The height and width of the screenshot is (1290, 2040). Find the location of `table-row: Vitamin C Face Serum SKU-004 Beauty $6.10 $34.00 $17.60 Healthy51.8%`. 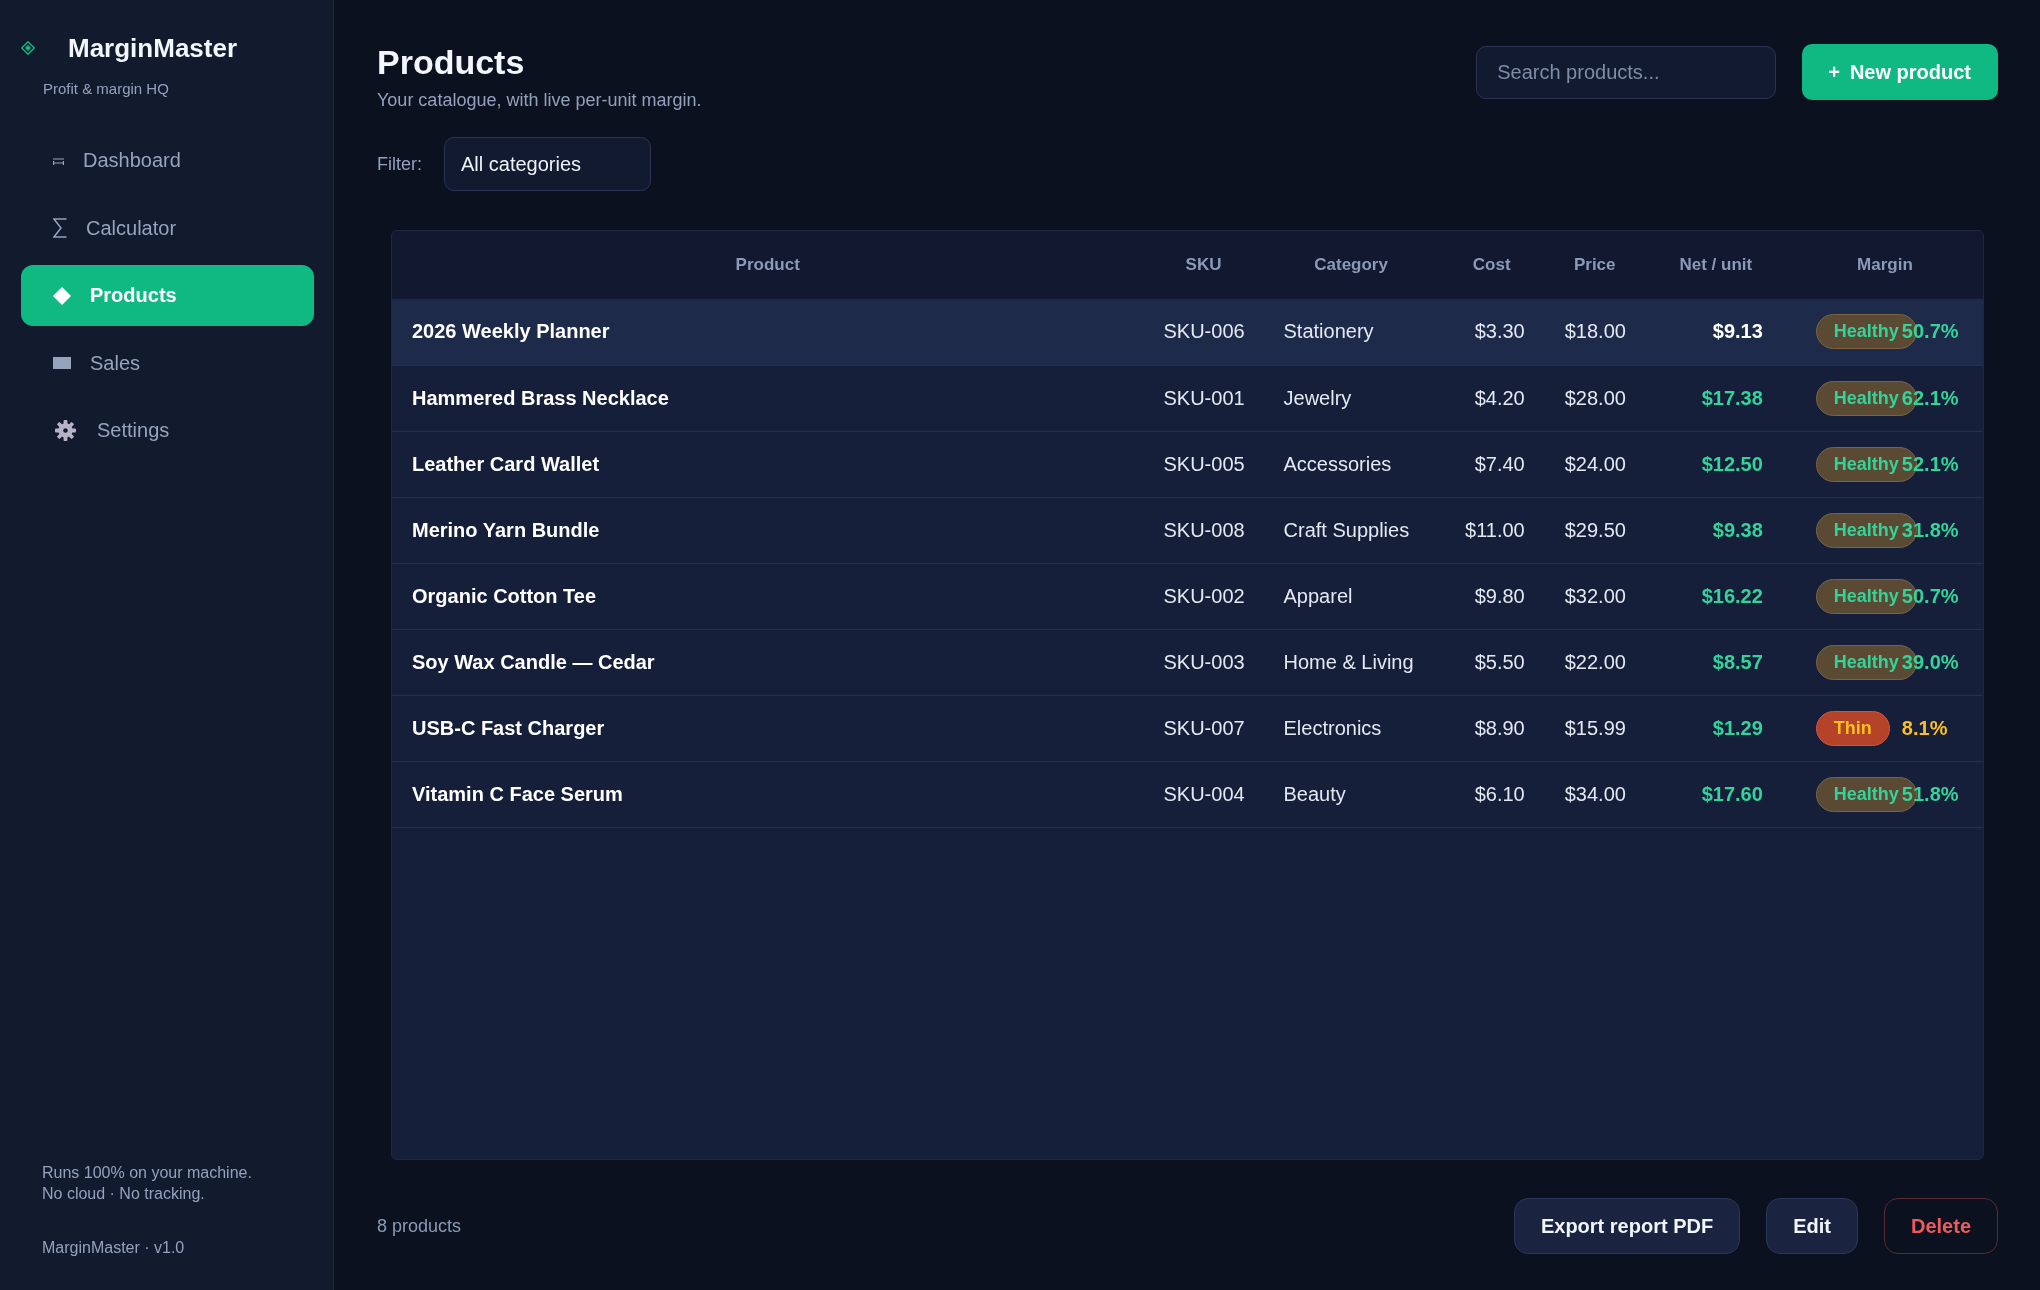

table-row: Vitamin C Face Serum SKU-004 Beauty $6.10 $34.00 $17.60 Healthy51.8% is located at coordinates (1187, 794).